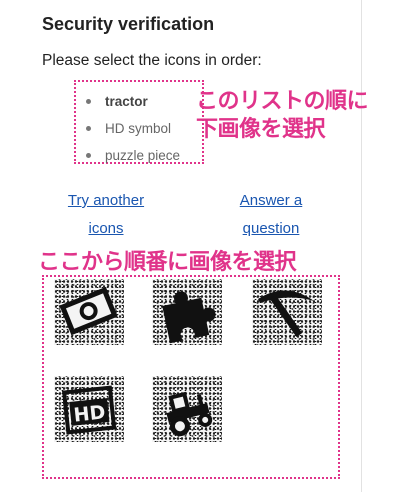 The height and width of the screenshot is (492, 400). What do you see at coordinates (128, 24) in the screenshot?
I see `page-title: Security verification` at bounding box center [128, 24].